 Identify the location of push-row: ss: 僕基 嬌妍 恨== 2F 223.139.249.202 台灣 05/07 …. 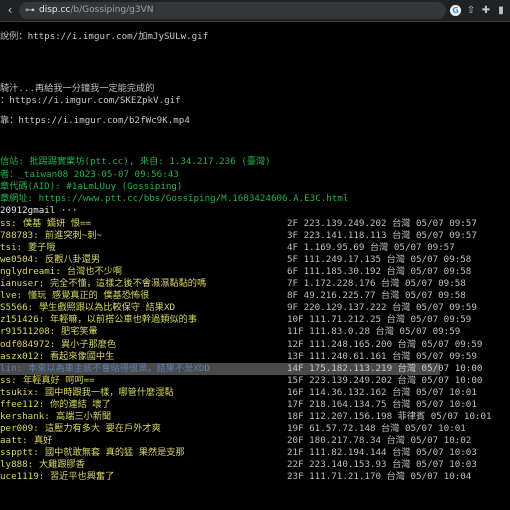
(238, 224).